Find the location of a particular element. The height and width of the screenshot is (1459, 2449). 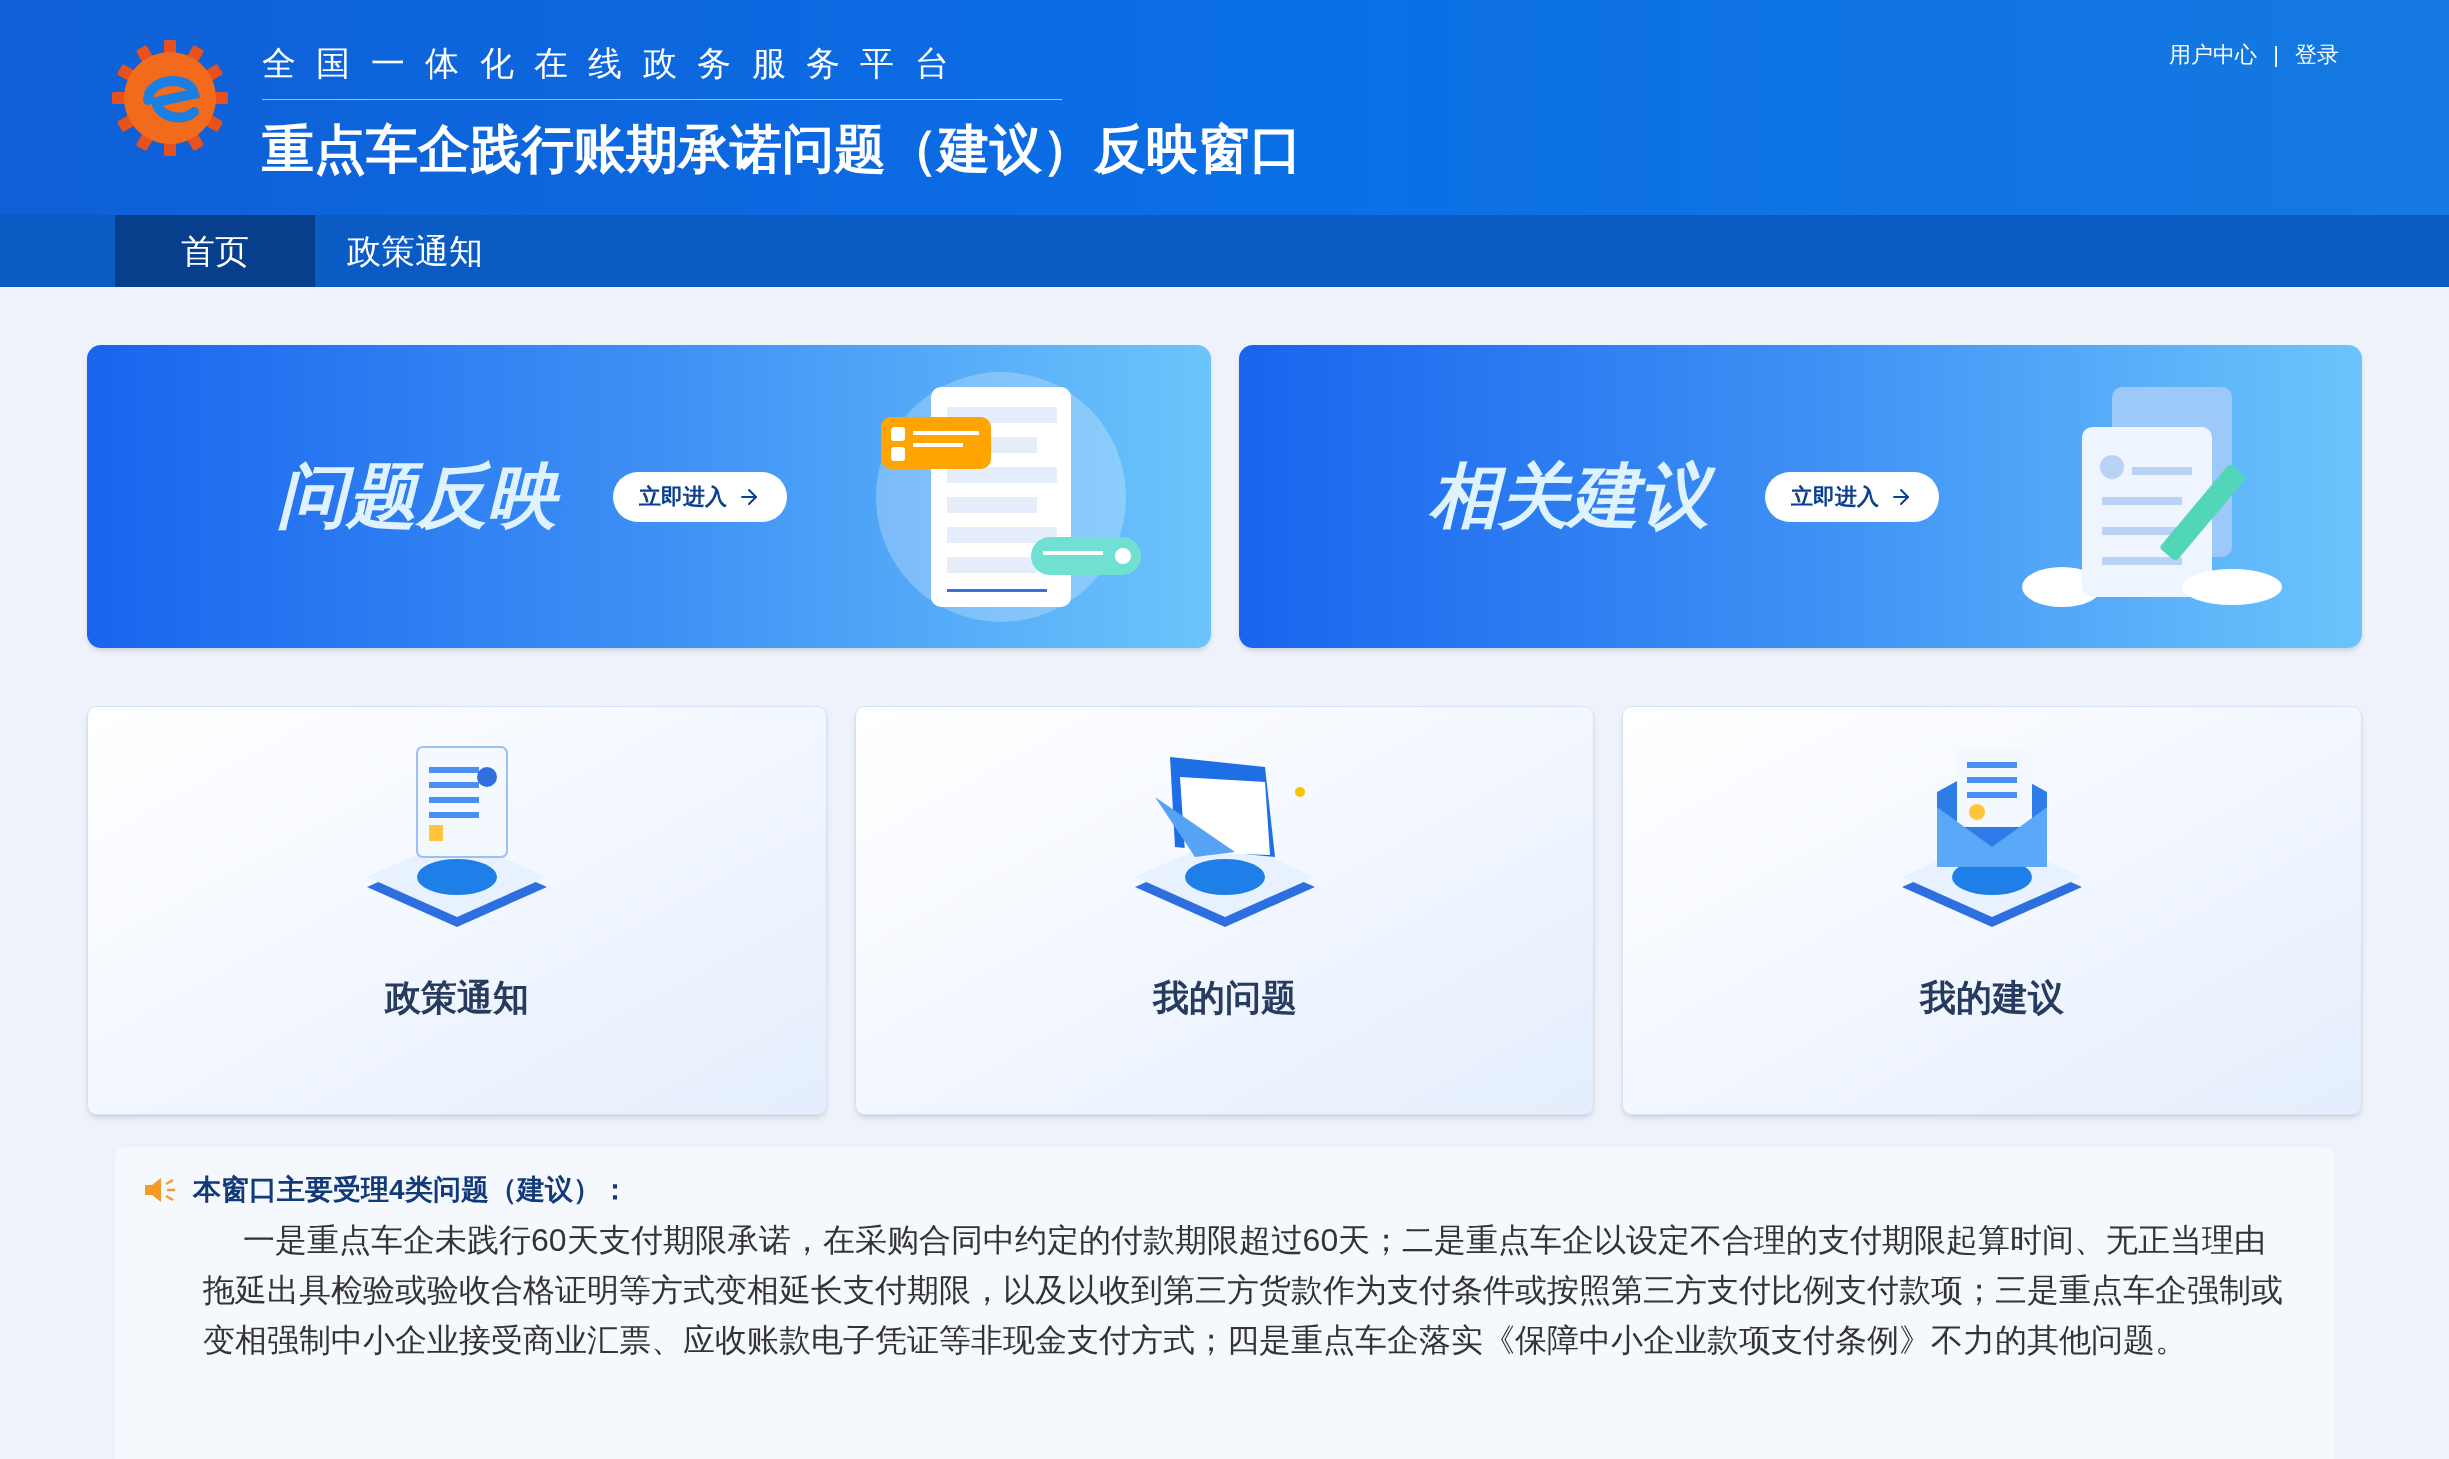

nav-tab: 首页 is located at coordinates (215, 251).